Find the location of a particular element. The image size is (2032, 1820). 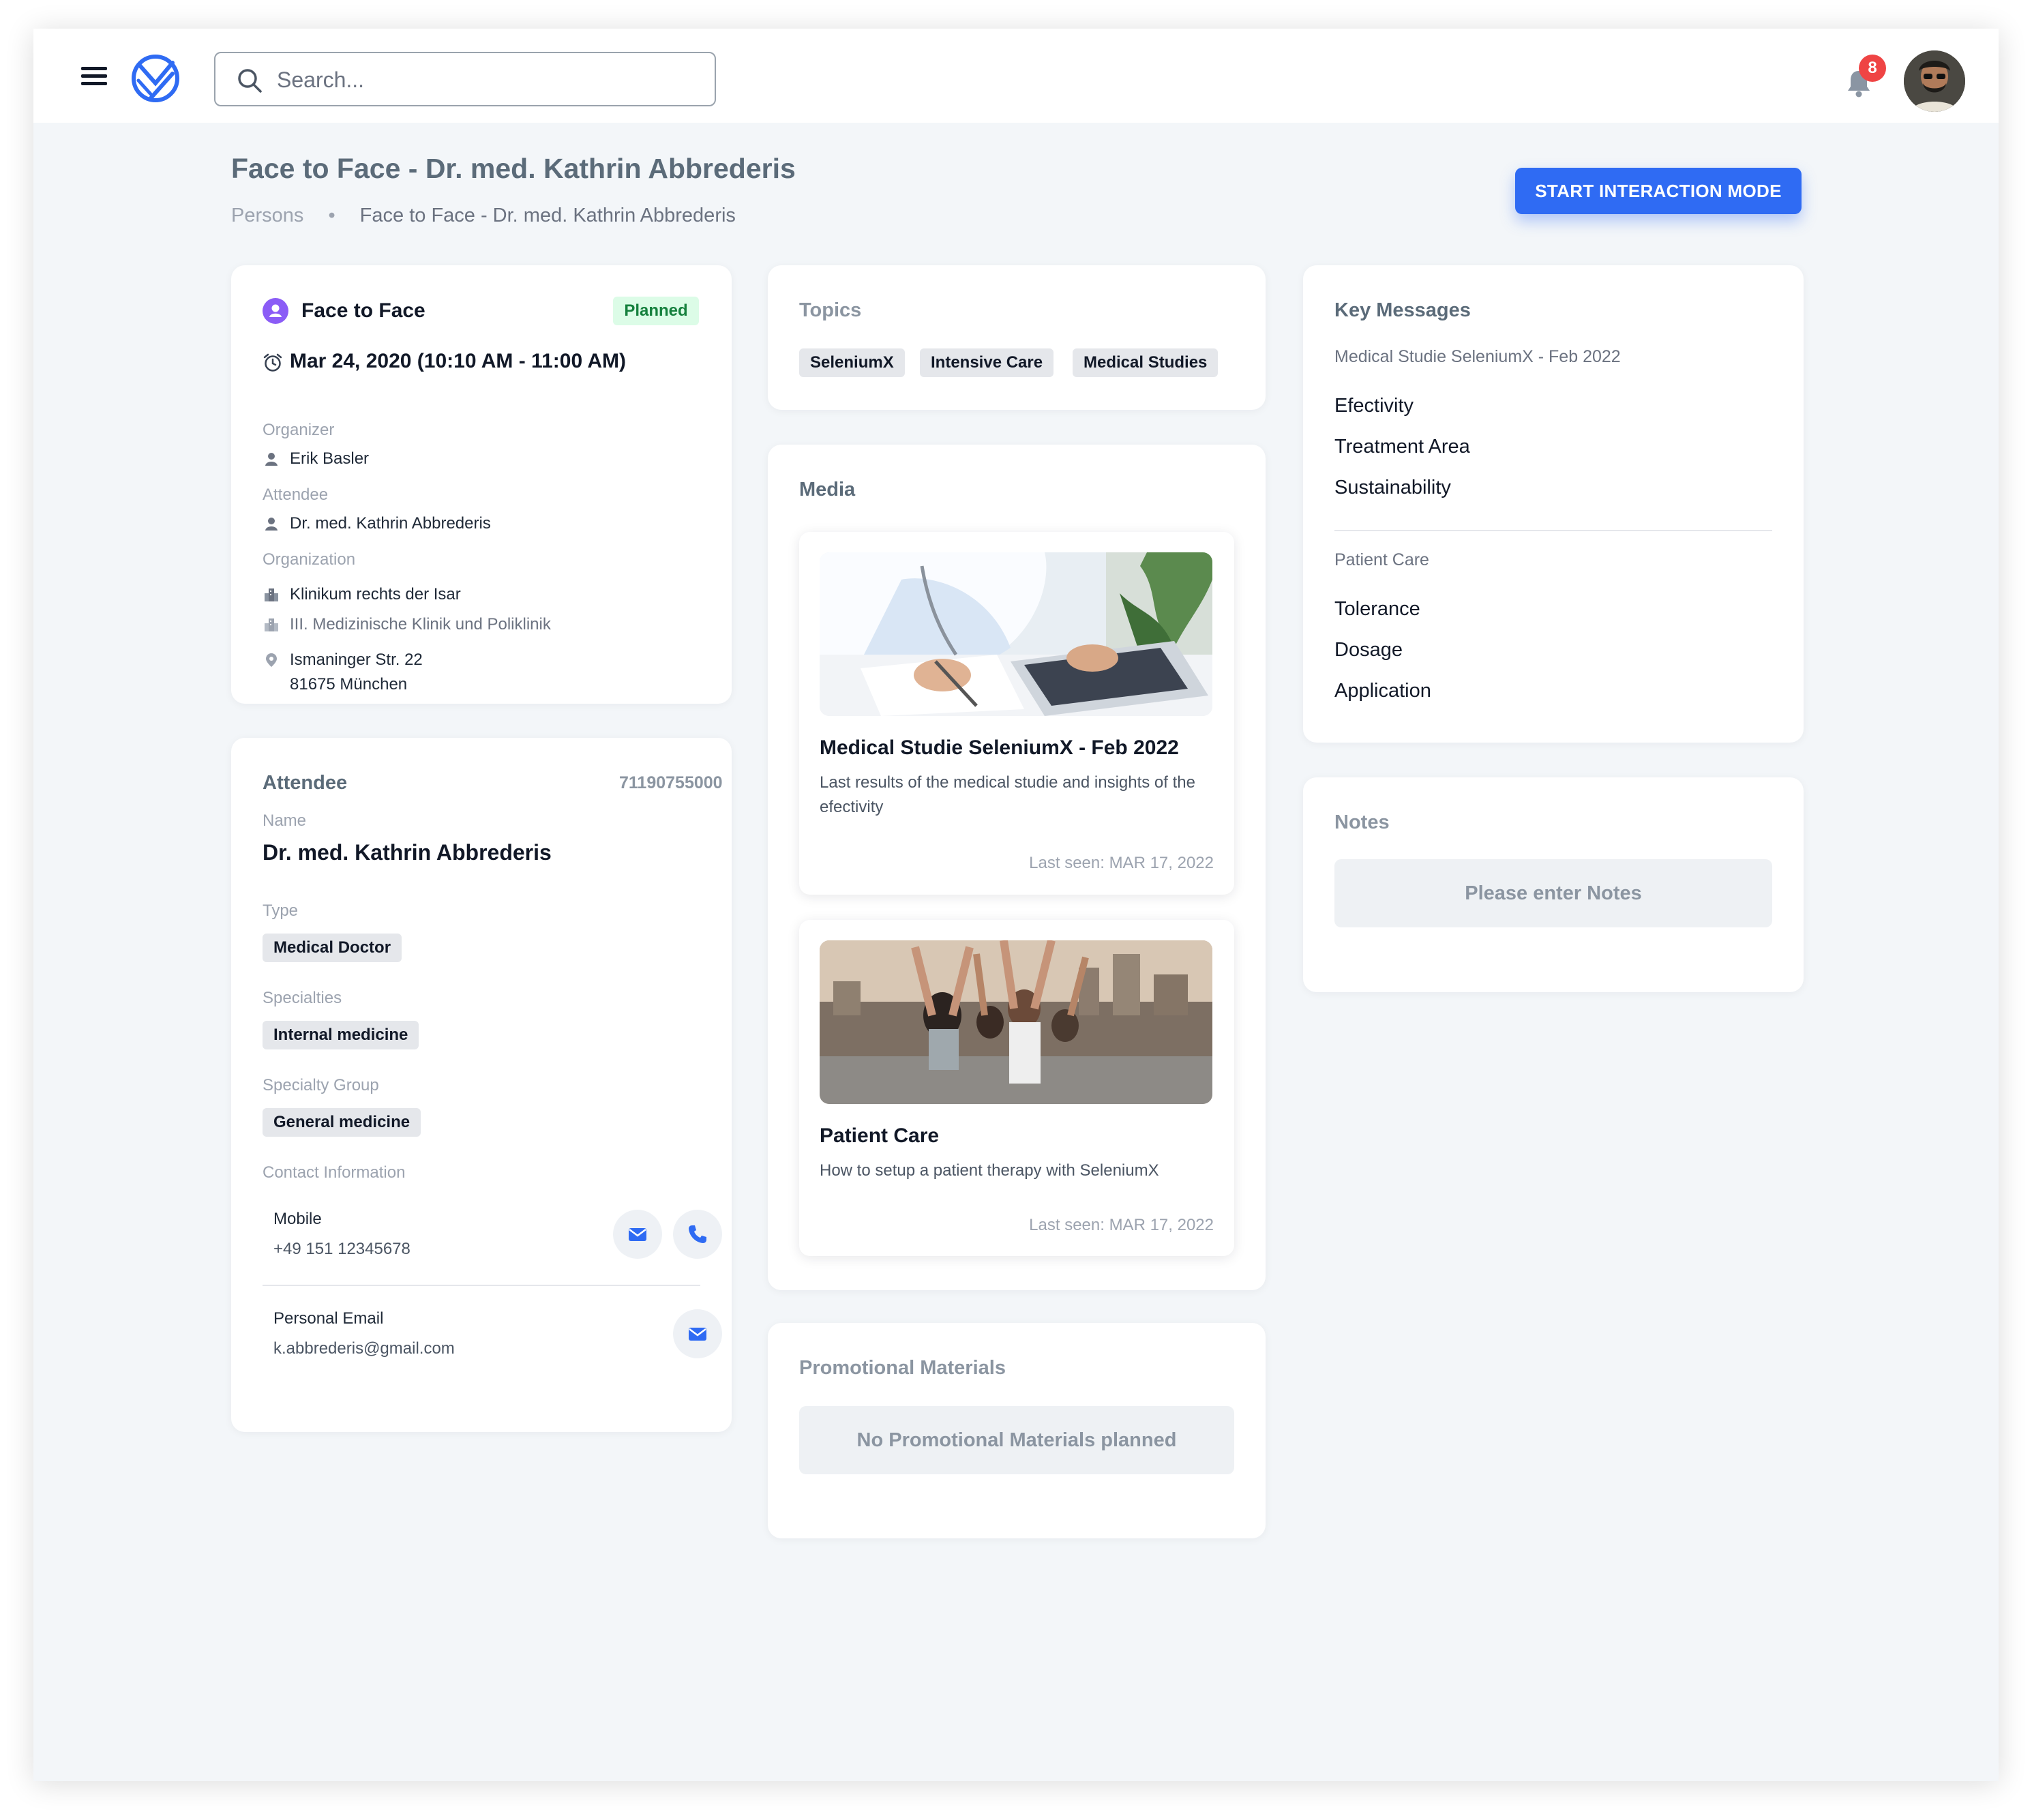

phone-icon is located at coordinates (697, 1234).